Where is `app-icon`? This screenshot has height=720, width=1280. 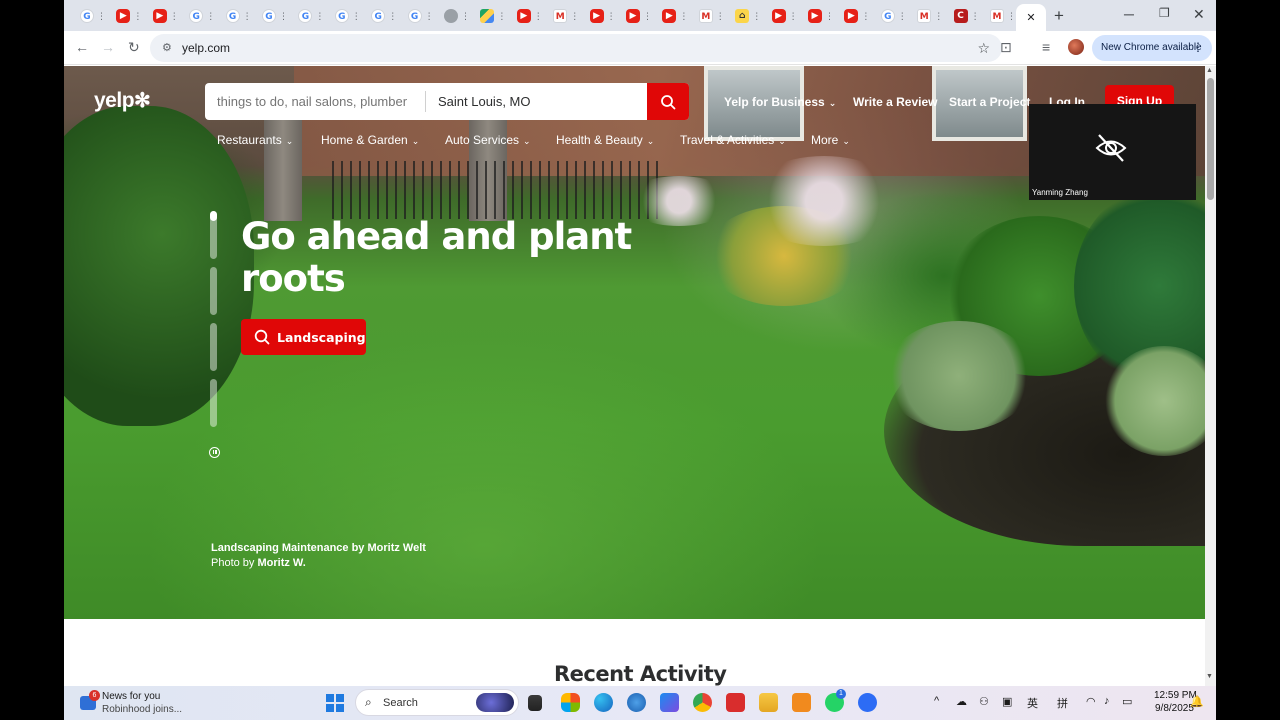
app-icon is located at coordinates (801, 702).